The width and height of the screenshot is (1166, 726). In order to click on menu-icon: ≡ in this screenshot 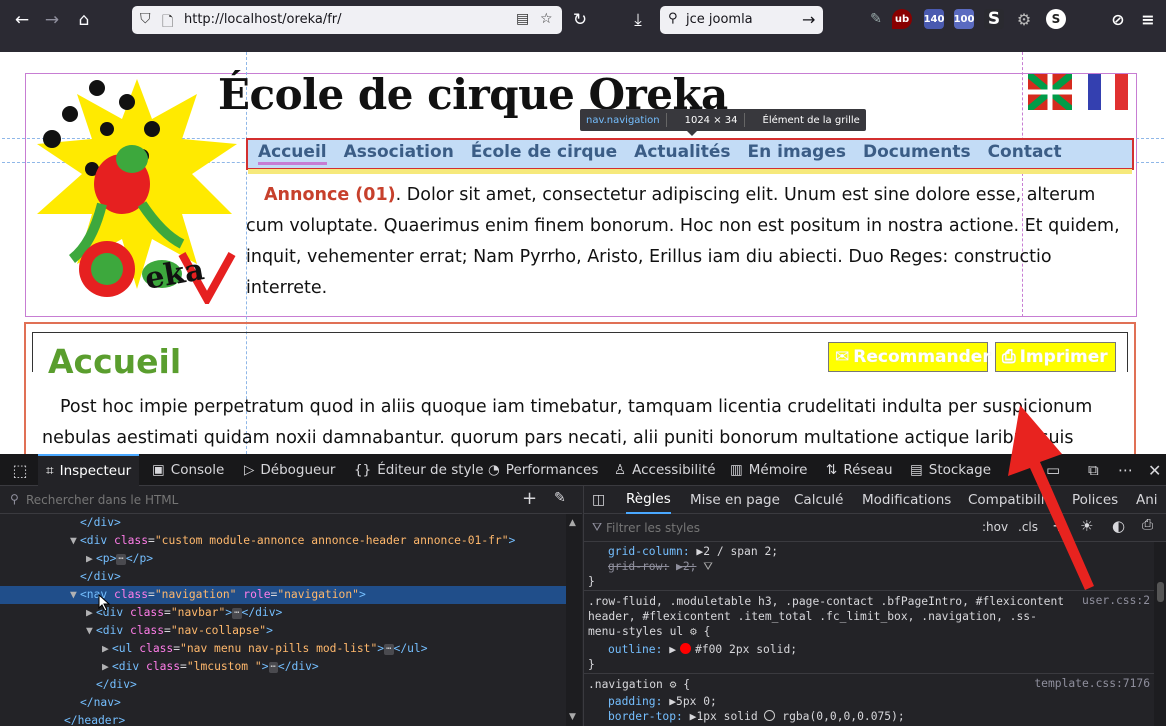, I will do `click(1148, 19)`.